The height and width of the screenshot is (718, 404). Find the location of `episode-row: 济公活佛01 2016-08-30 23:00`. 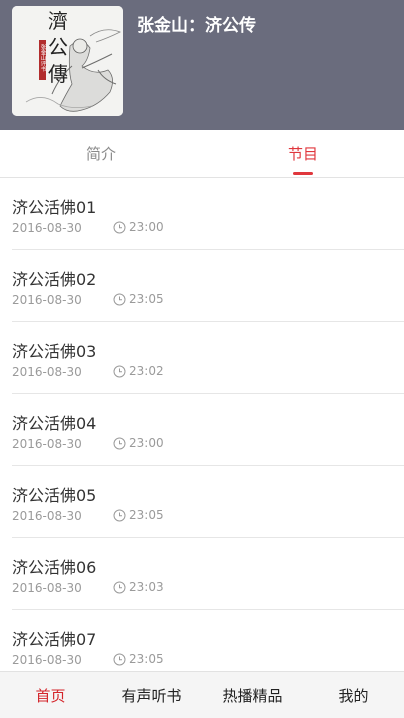

episode-row: 济公活佛01 2016-08-30 23:00 is located at coordinates (202, 214).